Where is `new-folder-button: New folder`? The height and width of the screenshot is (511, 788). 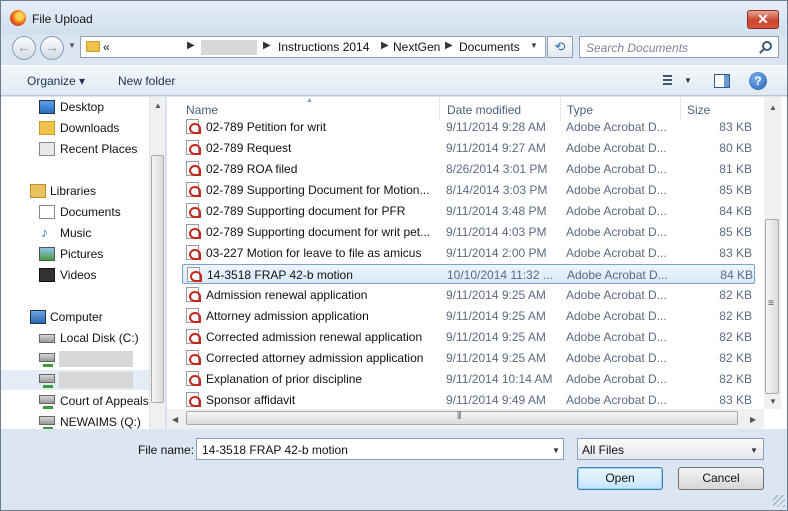
new-folder-button: New folder is located at coordinates (146, 81).